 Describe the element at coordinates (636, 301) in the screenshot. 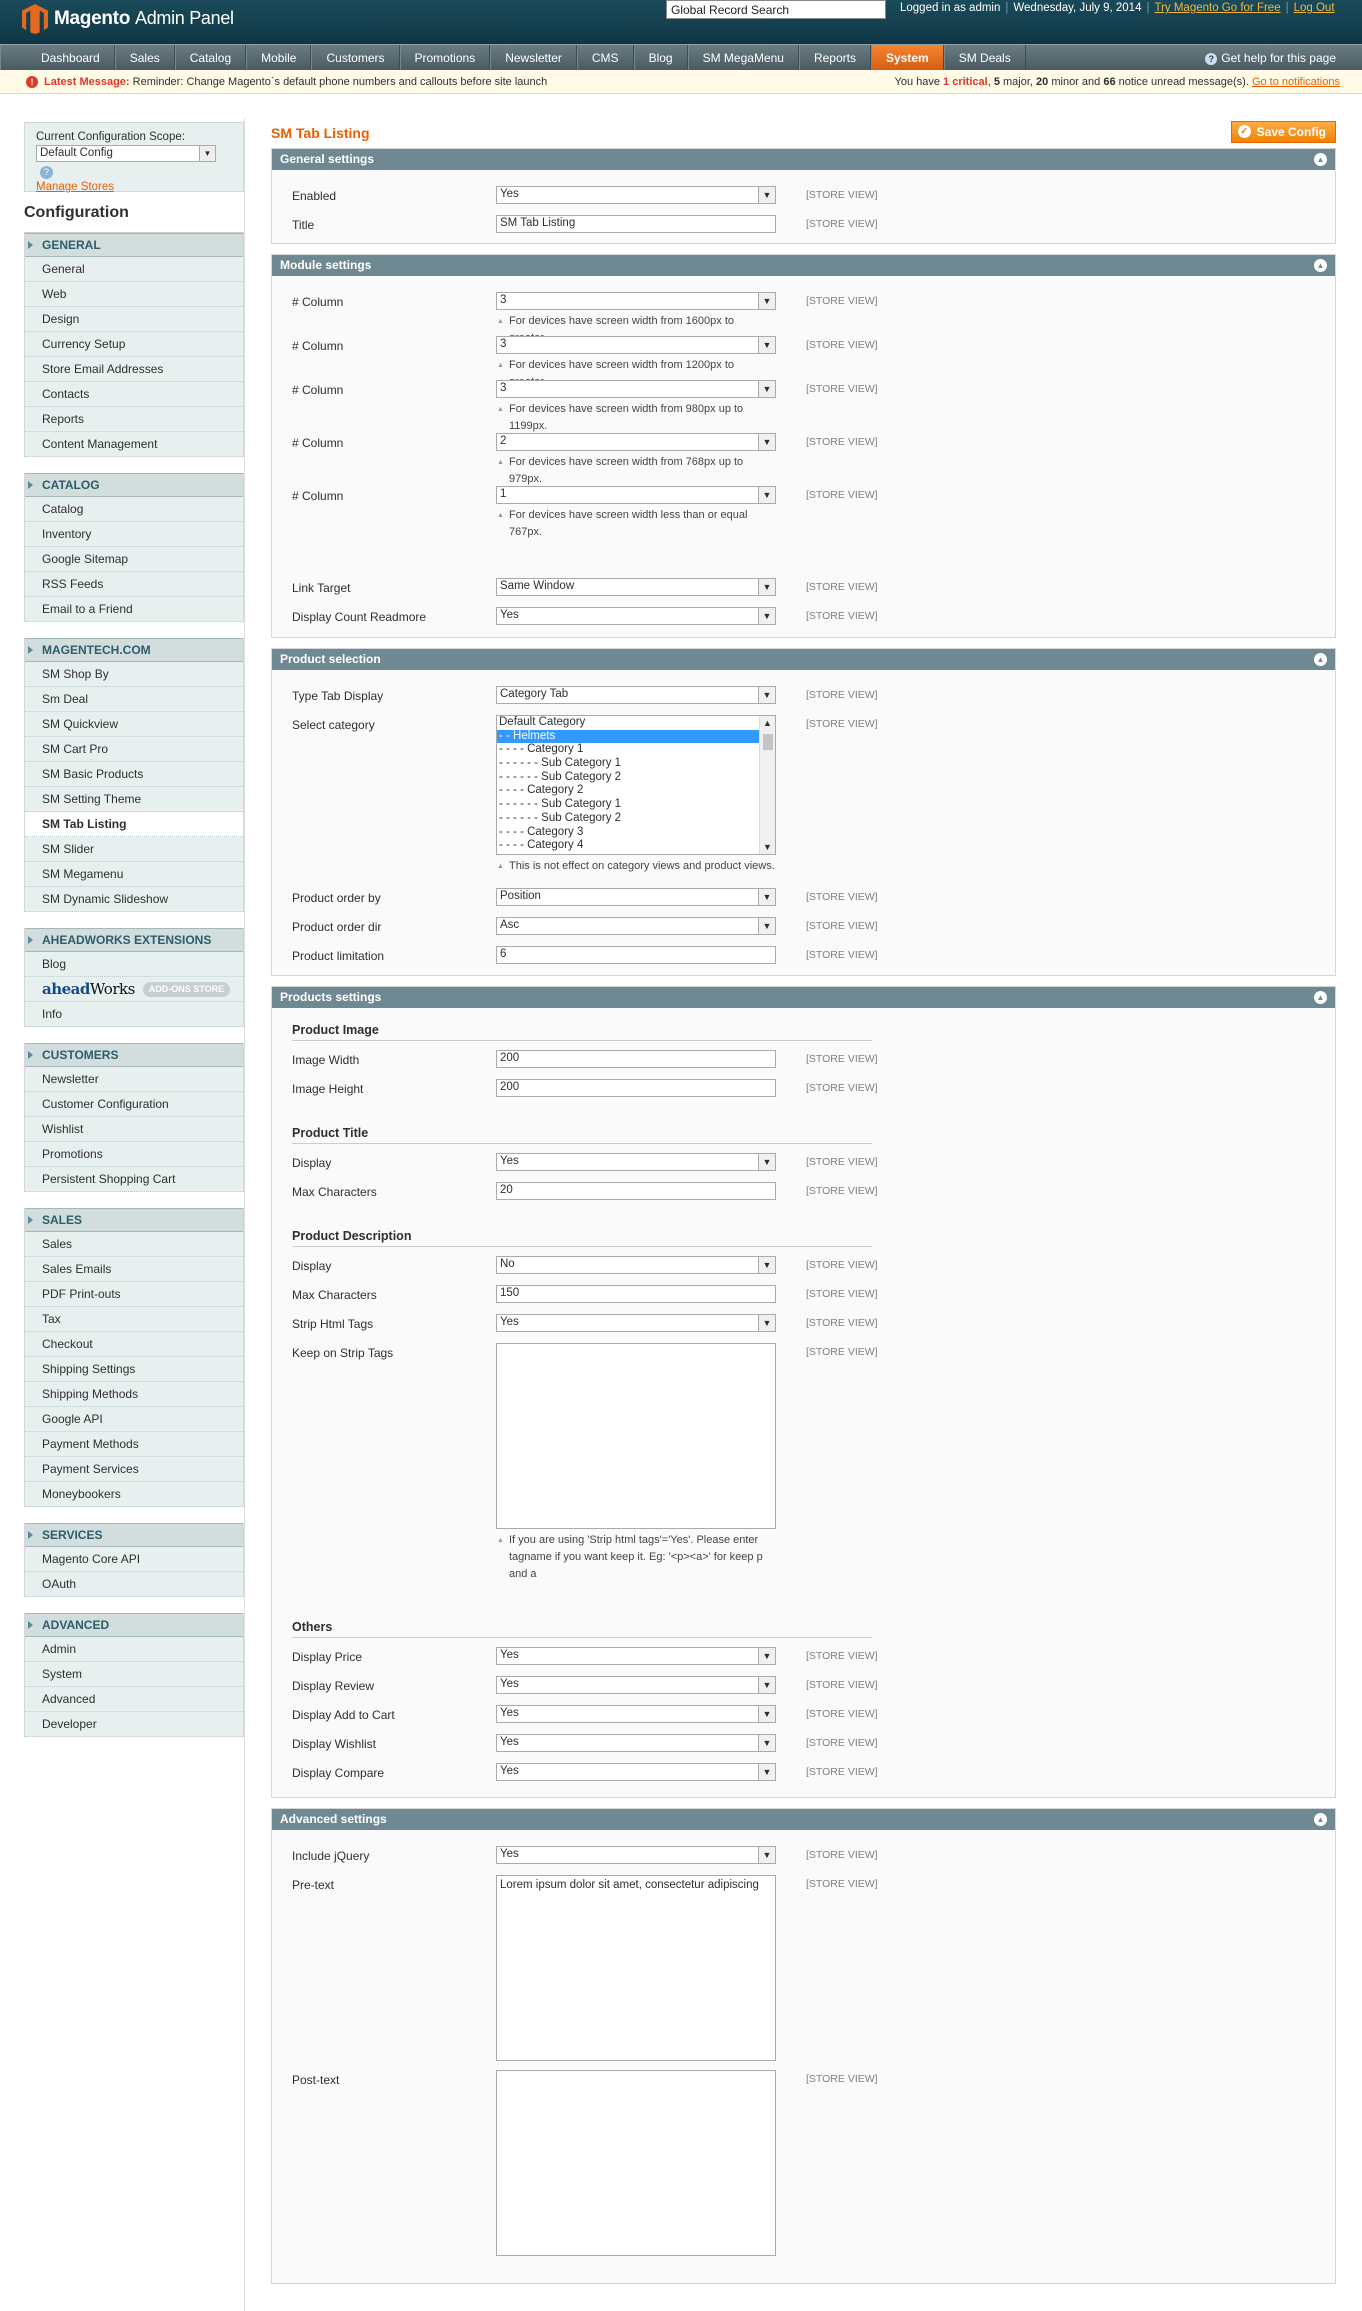

I see `column-select: 3 ▼` at that location.